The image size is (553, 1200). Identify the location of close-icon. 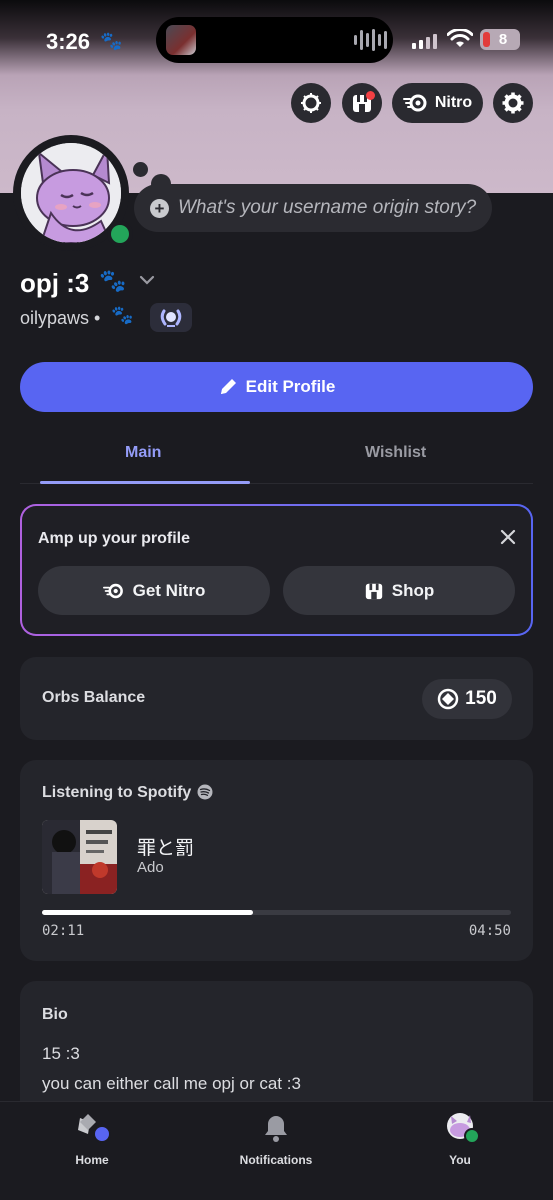
(508, 537).